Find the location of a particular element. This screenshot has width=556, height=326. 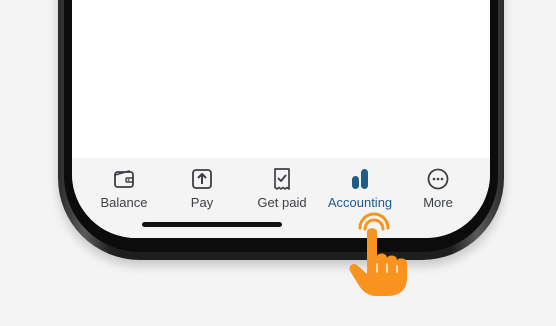

tab-get-paid-label: Get paid is located at coordinates (282, 202).